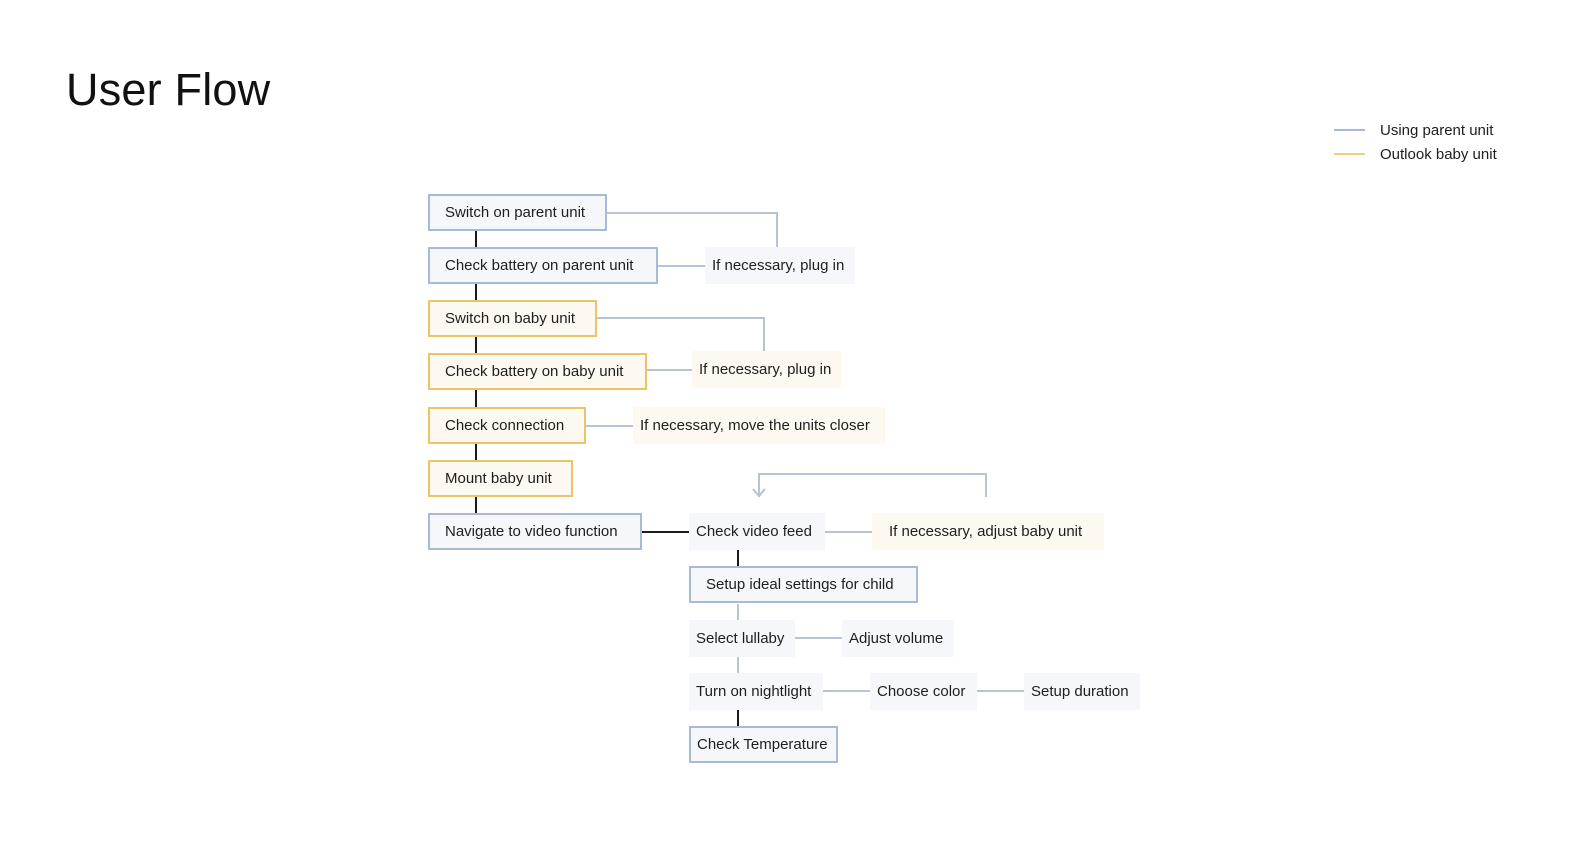 The image size is (1592, 842). What do you see at coordinates (537, 371) in the screenshot?
I see `node-check-battery-baby-unit: Check battery on baby unit` at bounding box center [537, 371].